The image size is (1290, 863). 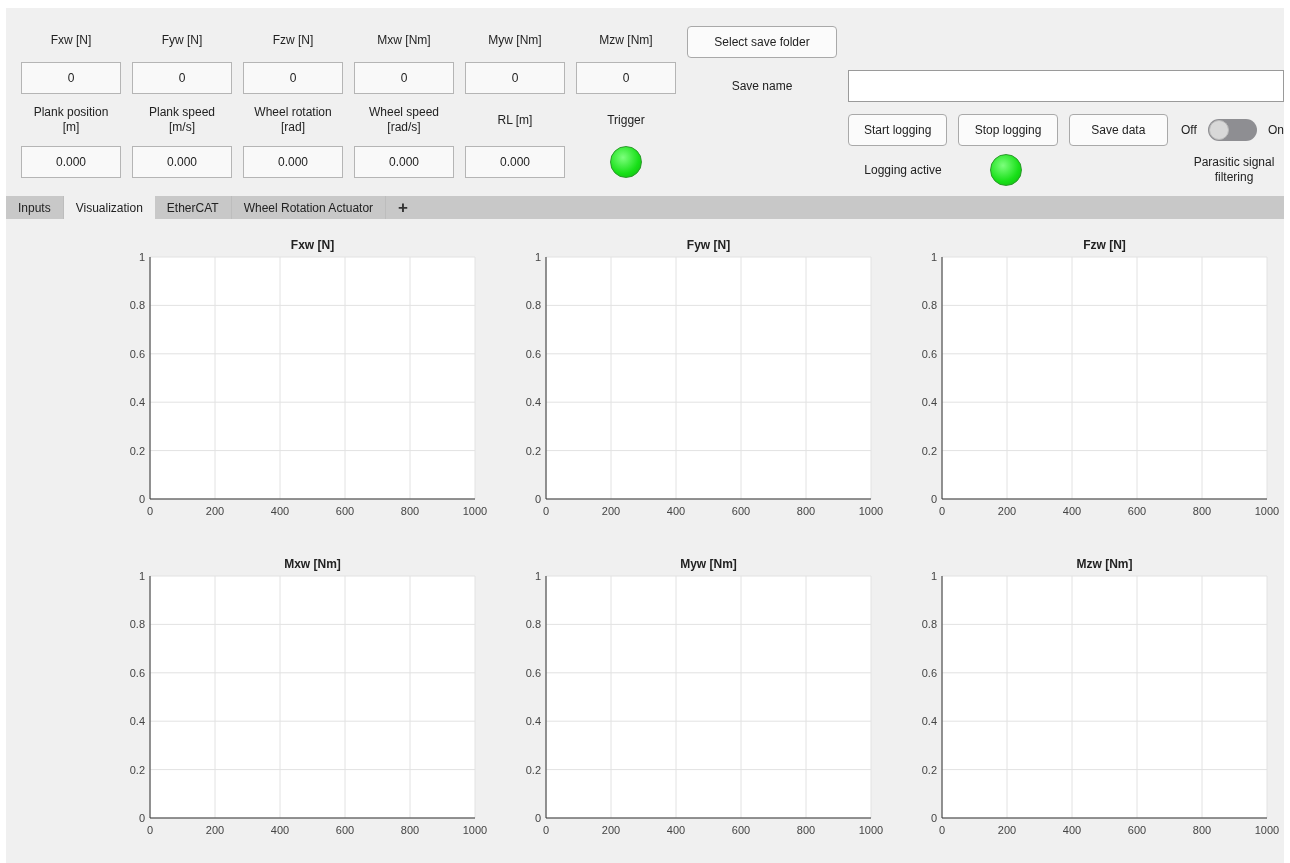 I want to click on field-label: Wheel speed [rad/s], so click(x=403, y=120).